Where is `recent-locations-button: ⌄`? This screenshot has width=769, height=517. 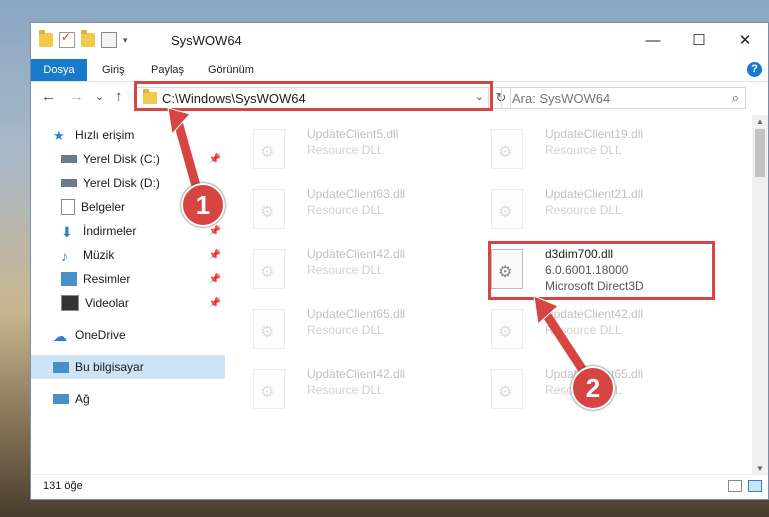
recent-locations-button: ⌄ is located at coordinates (99, 96).